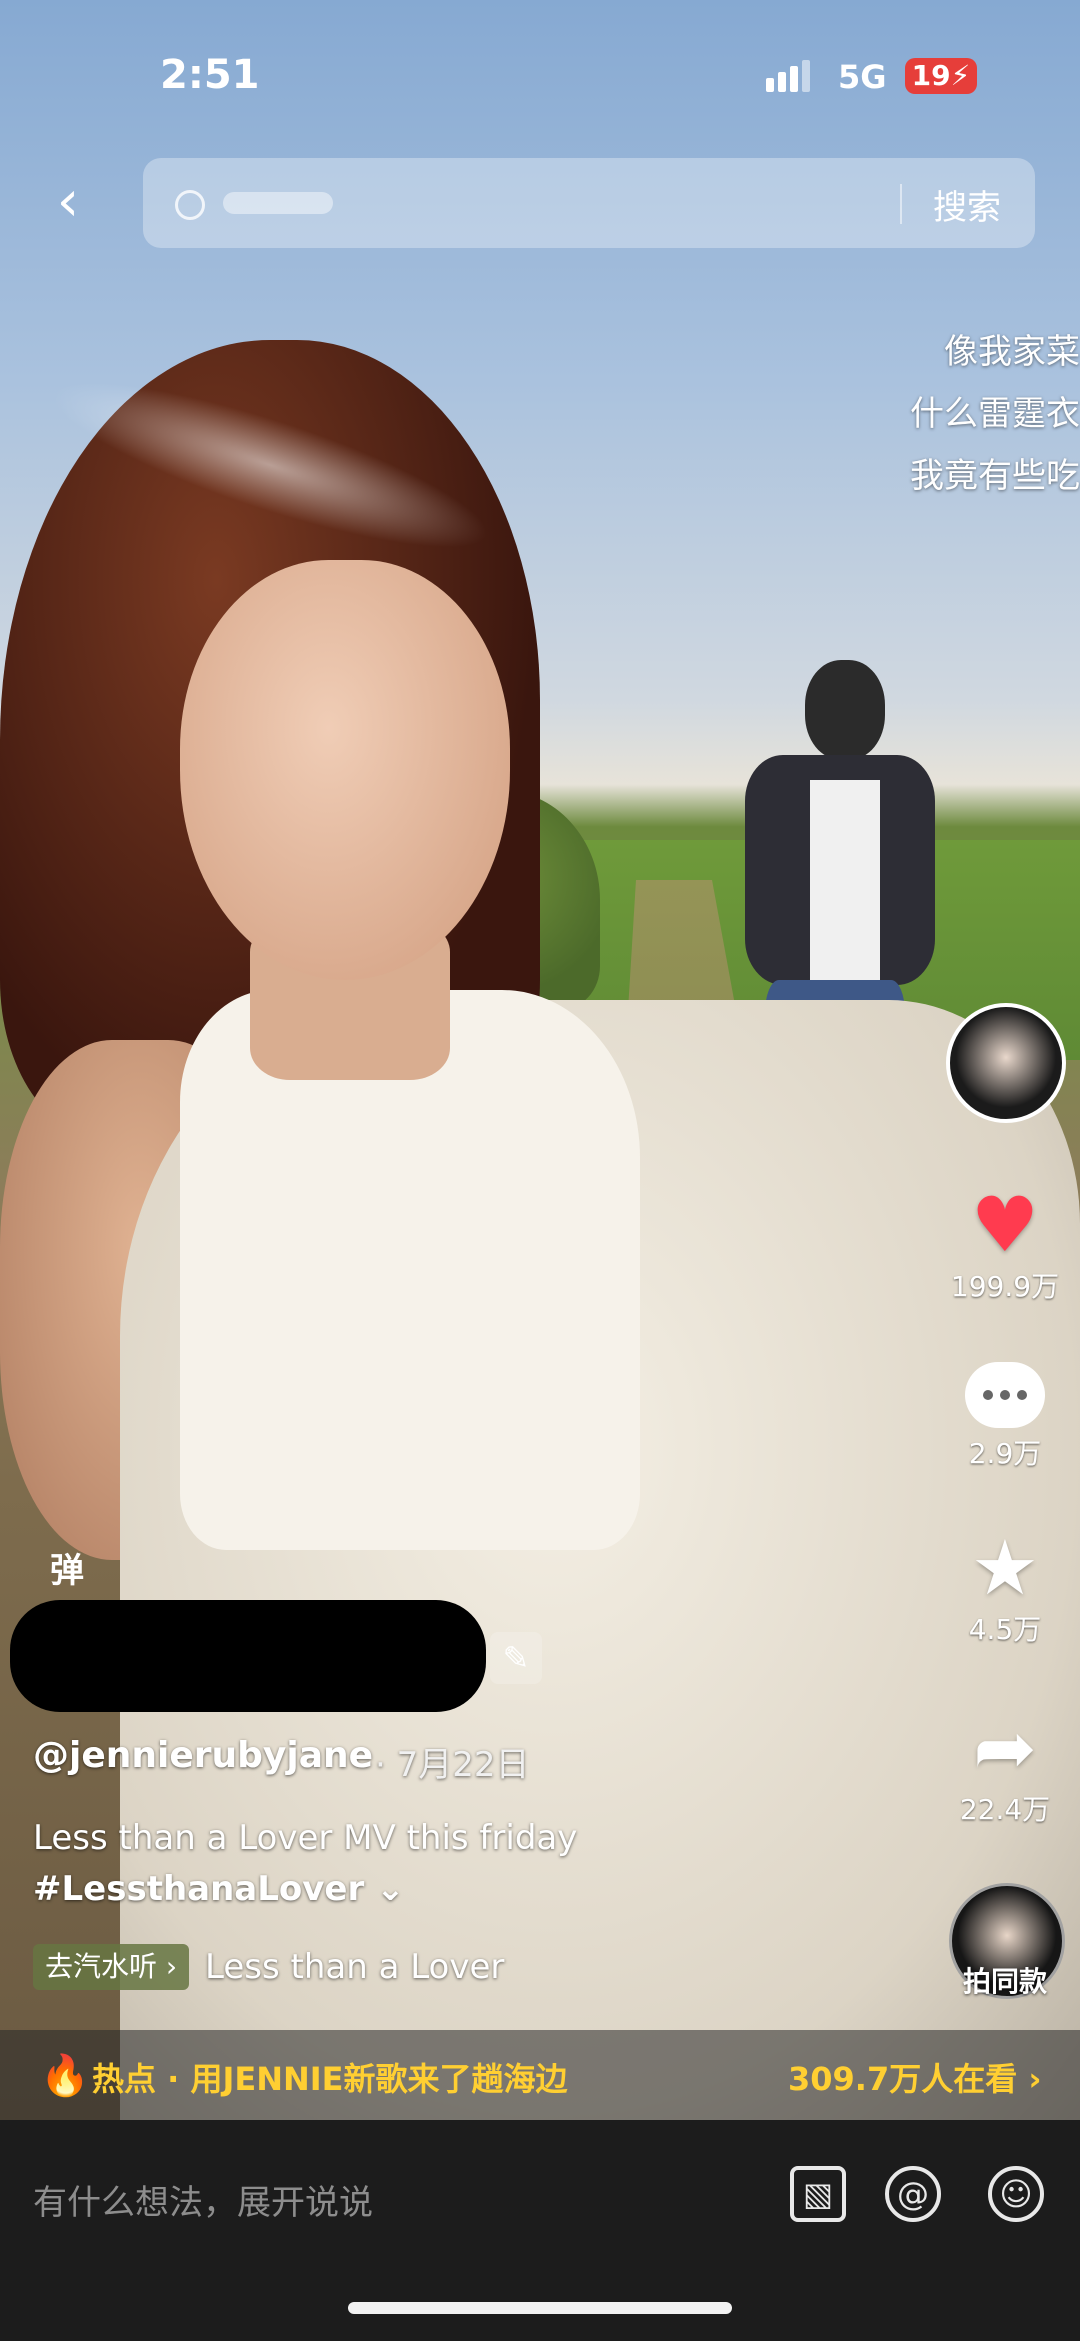 The image size is (1080, 2341). What do you see at coordinates (199, 1889) in the screenshot?
I see `hashtag-text: #LessthanaLover` at bounding box center [199, 1889].